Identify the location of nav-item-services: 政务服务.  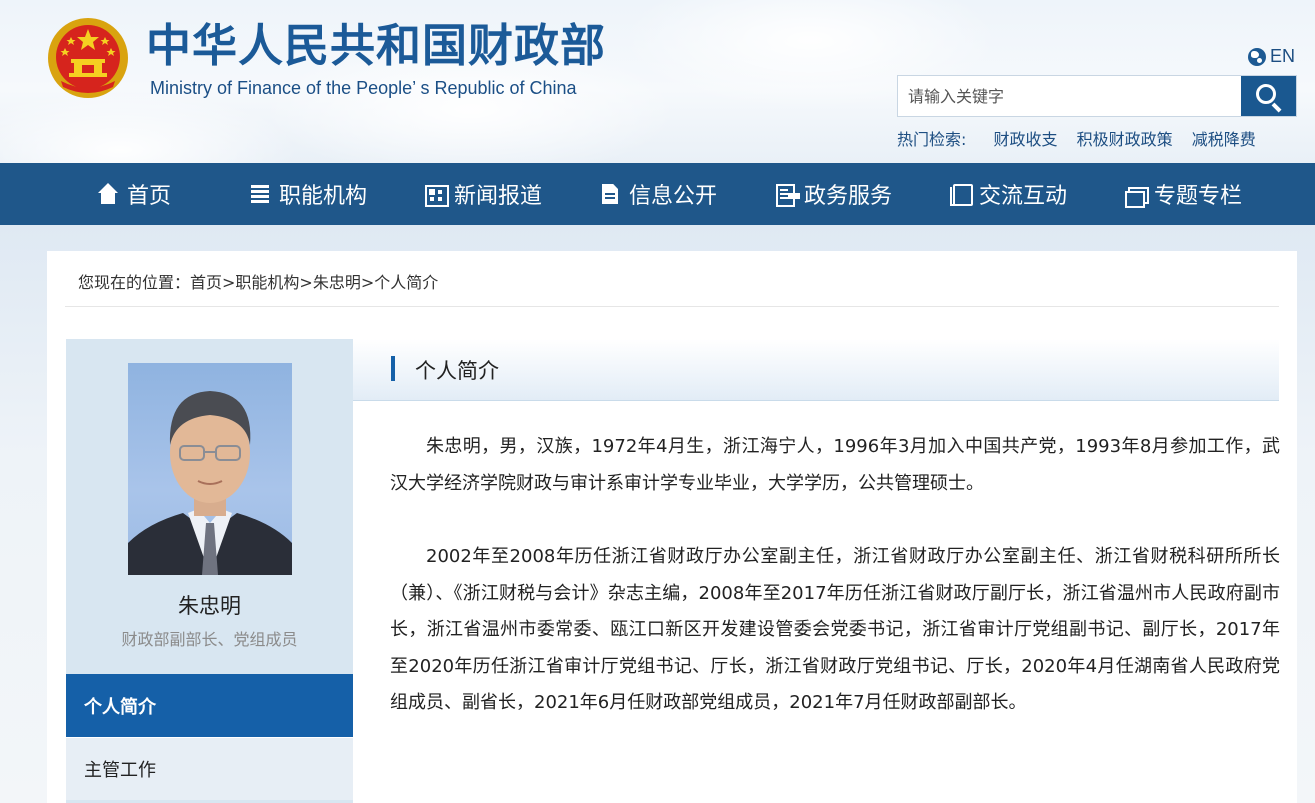
(833, 194).